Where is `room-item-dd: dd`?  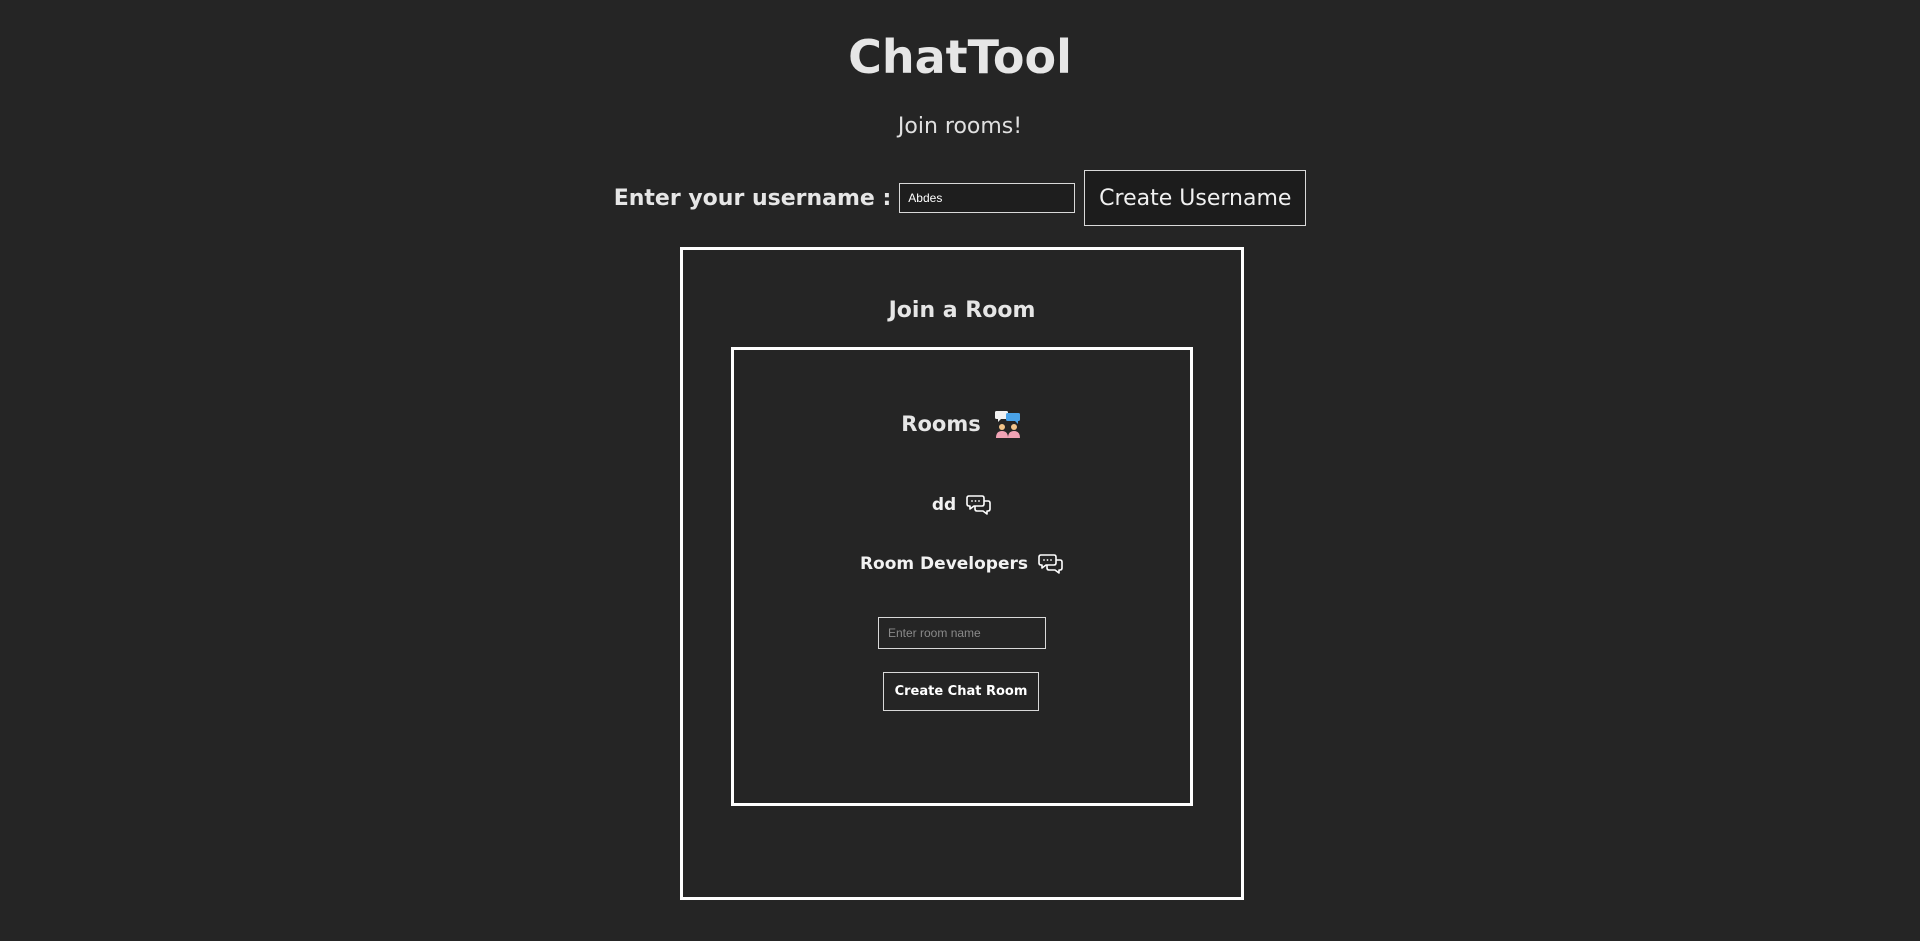
room-item-dd: dd is located at coordinates (962, 505).